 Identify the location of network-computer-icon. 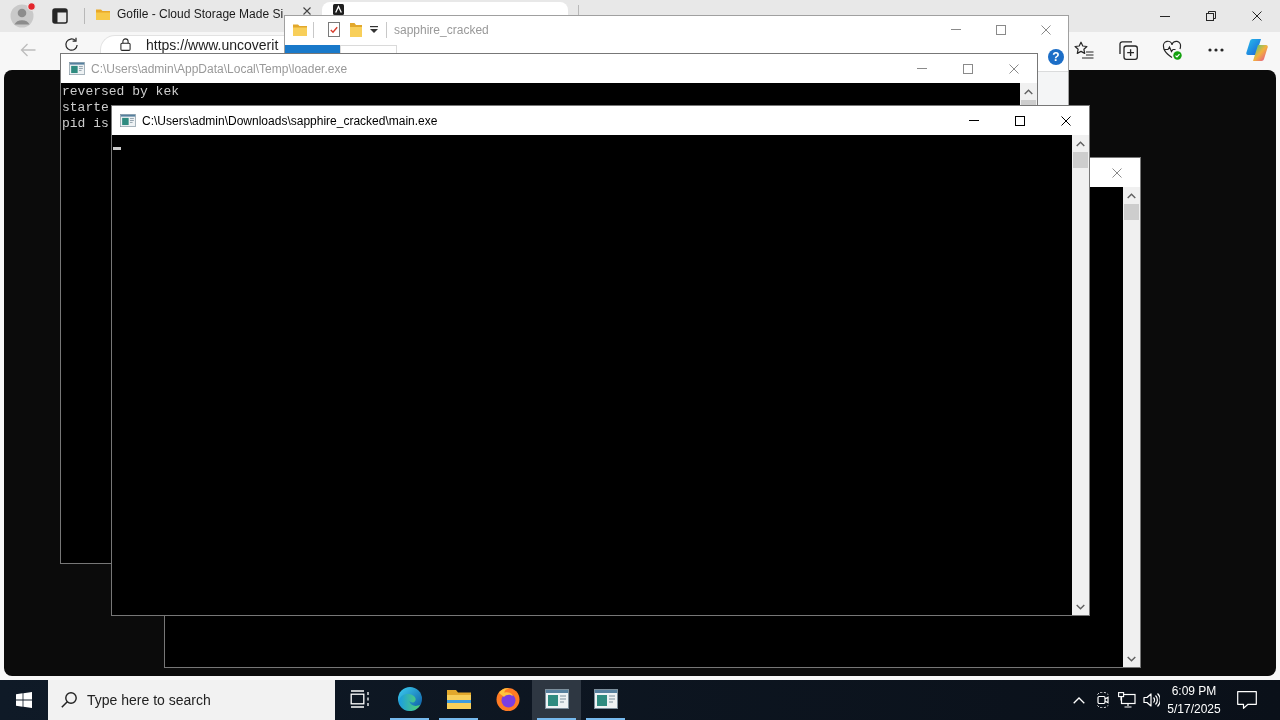
(1127, 700).